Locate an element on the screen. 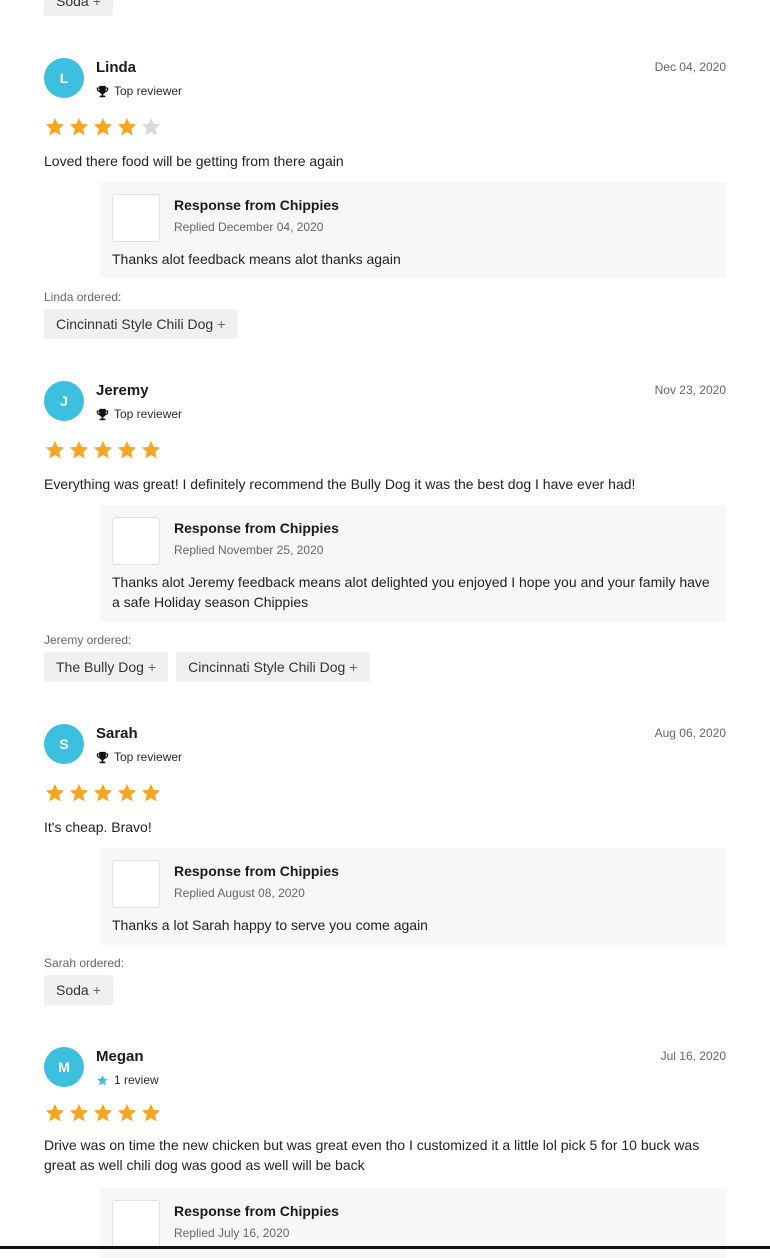  review-text: It's cheap. Bravo! is located at coordinates (98, 827).